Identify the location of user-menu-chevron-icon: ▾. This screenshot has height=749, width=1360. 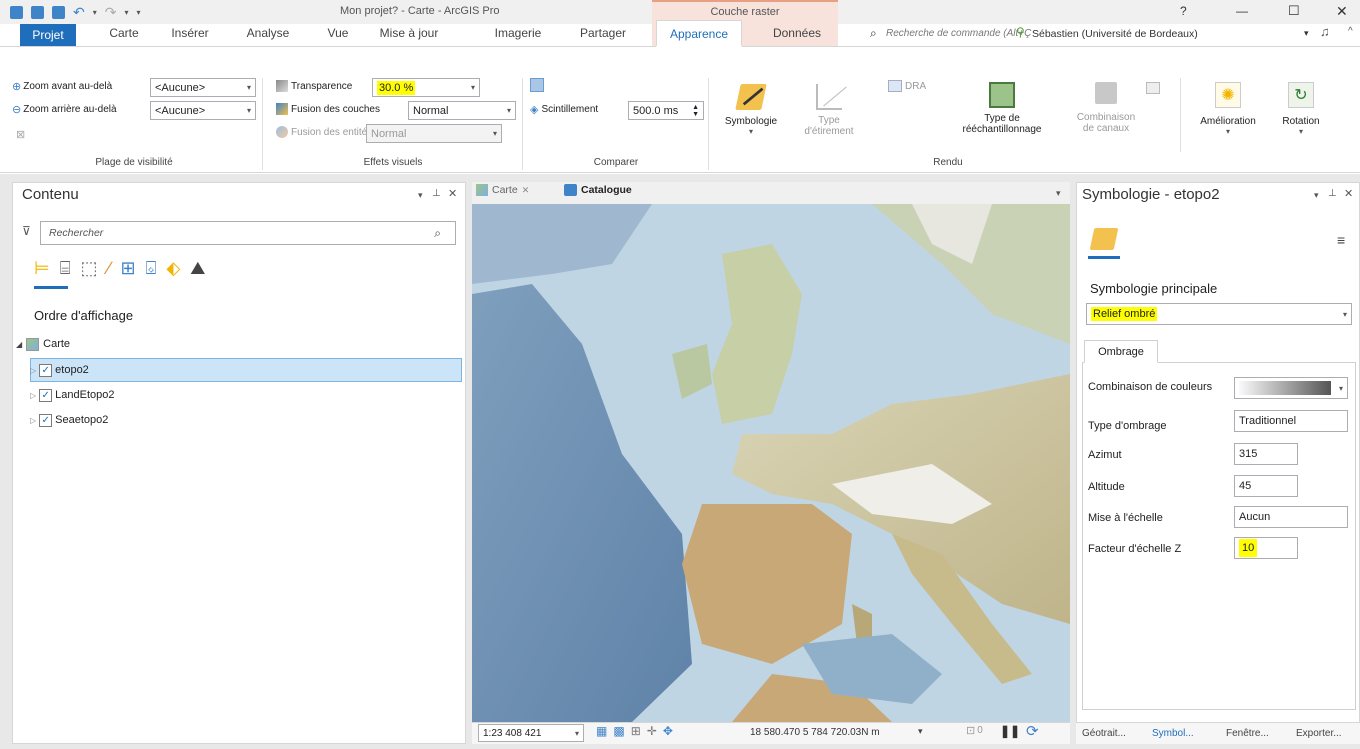
(1306, 33).